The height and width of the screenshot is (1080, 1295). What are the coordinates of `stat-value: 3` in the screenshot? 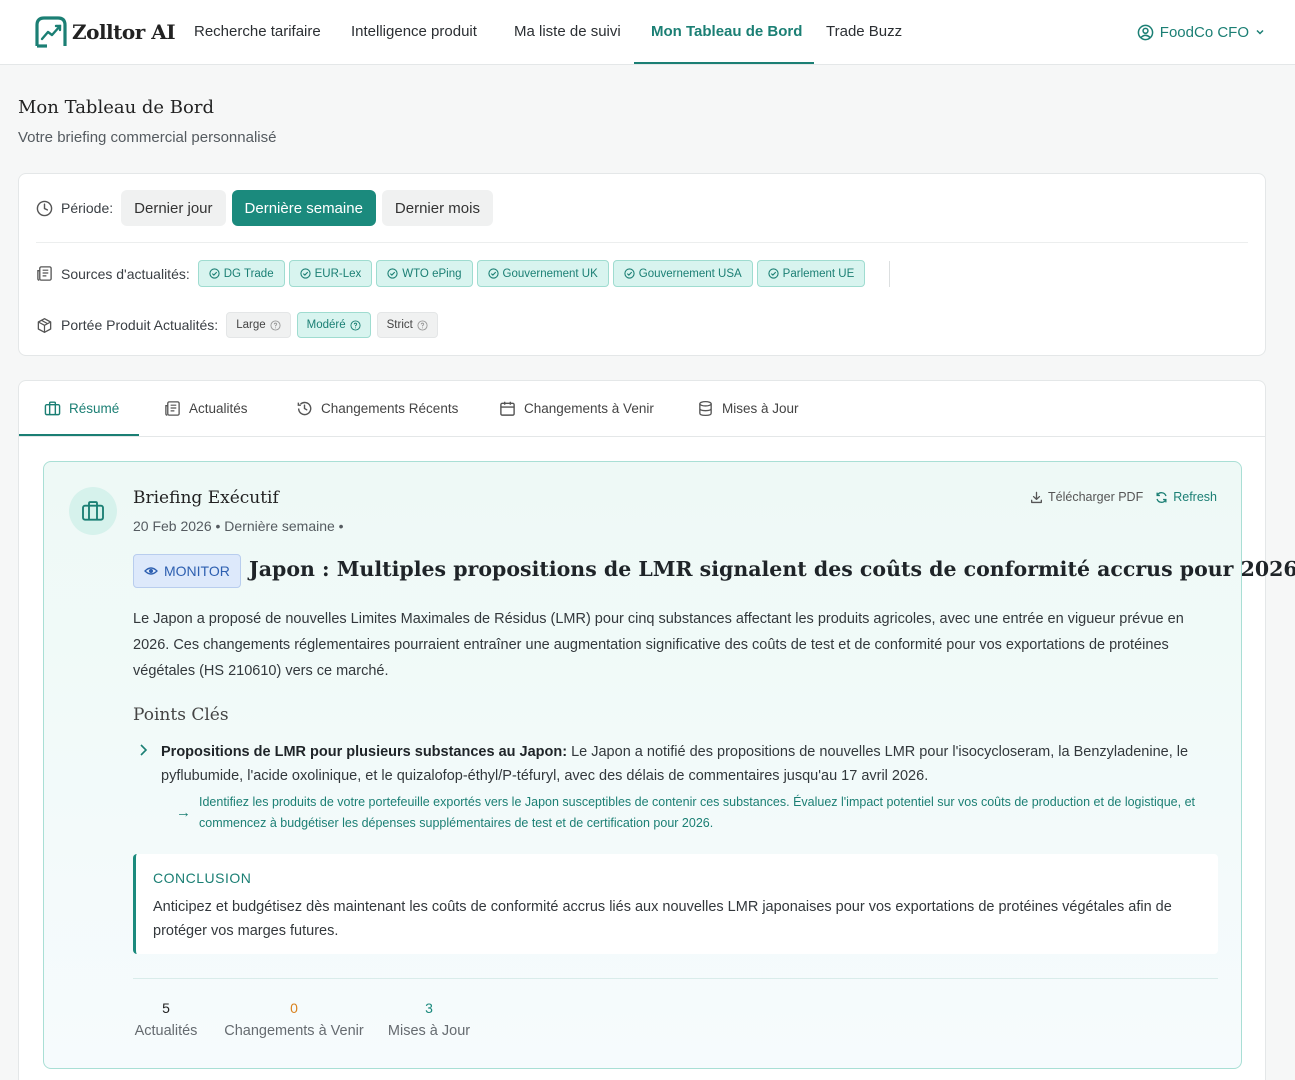 It's located at (429, 1008).